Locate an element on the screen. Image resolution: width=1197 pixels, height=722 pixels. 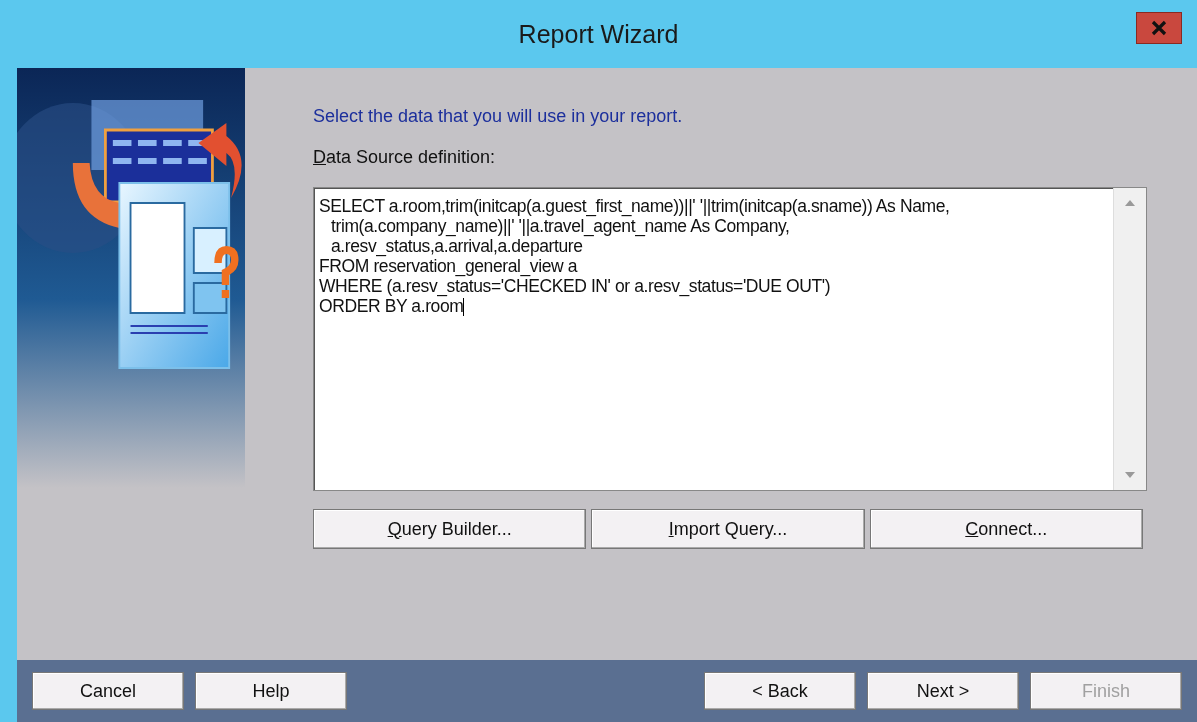
query-line: a.resv_status,a.arrival,a.departure is located at coordinates (456, 246).